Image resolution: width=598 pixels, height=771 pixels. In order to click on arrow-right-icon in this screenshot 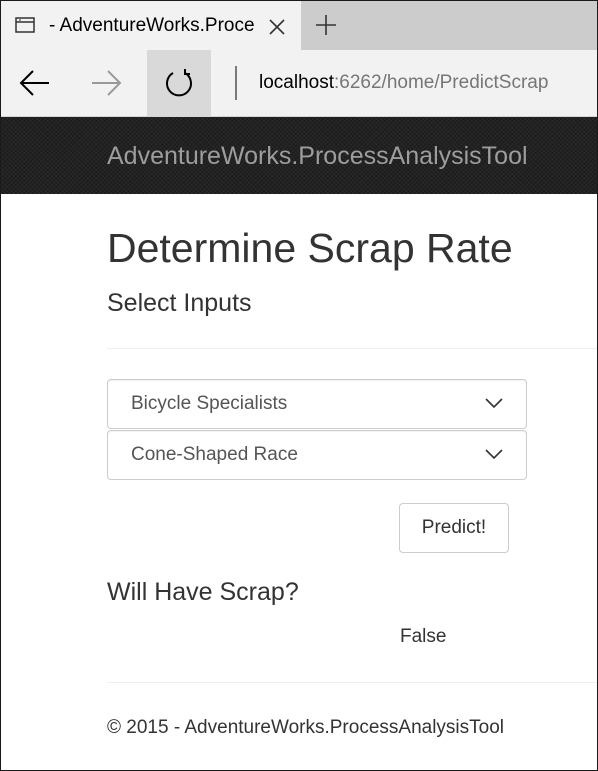, I will do `click(107, 83)`.